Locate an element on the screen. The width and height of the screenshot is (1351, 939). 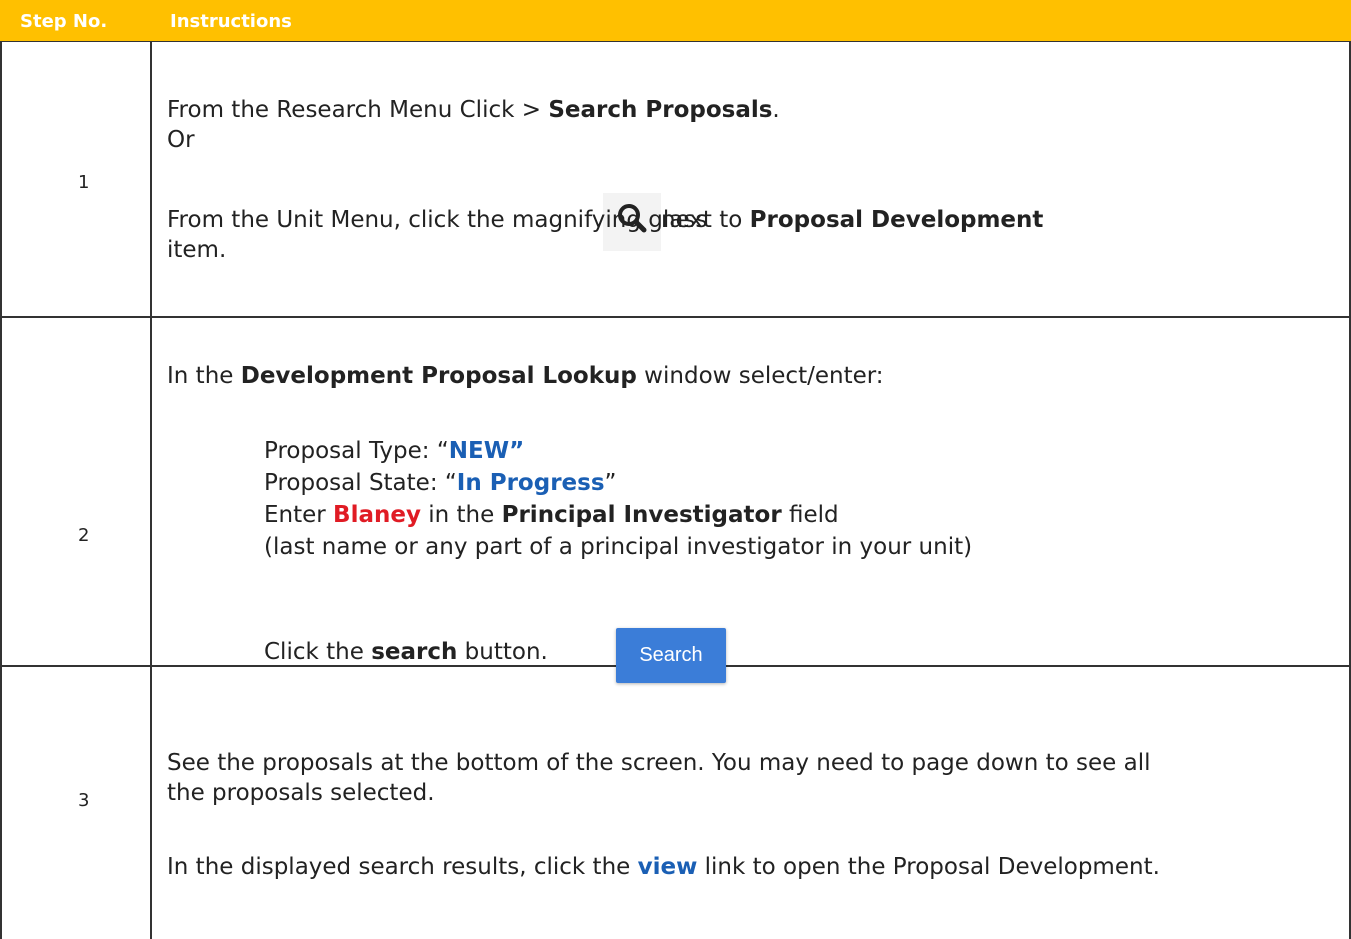
pi-field-word: field is located at coordinates (810, 515).